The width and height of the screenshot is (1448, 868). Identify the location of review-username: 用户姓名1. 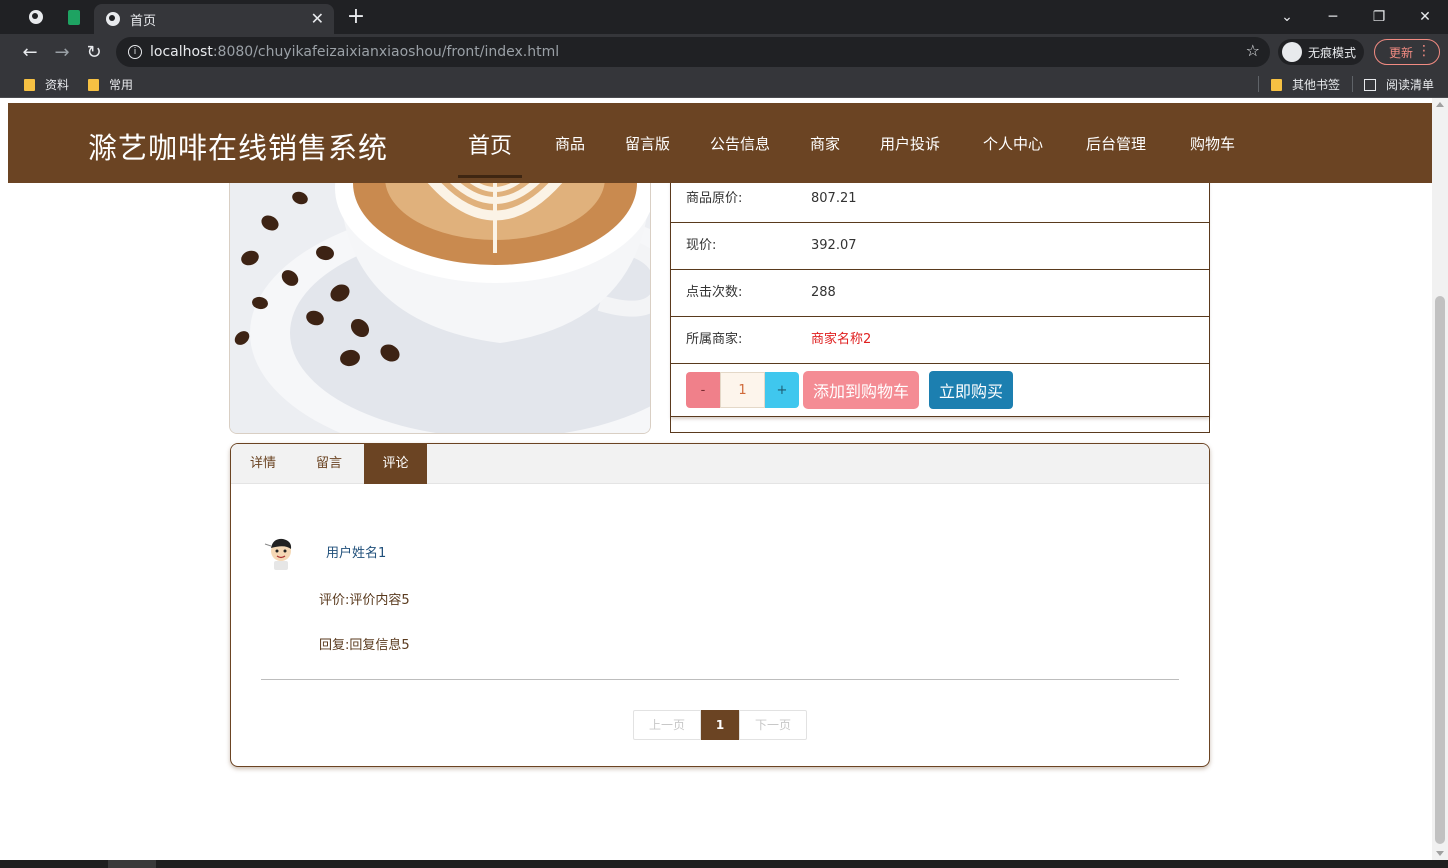
(356, 553).